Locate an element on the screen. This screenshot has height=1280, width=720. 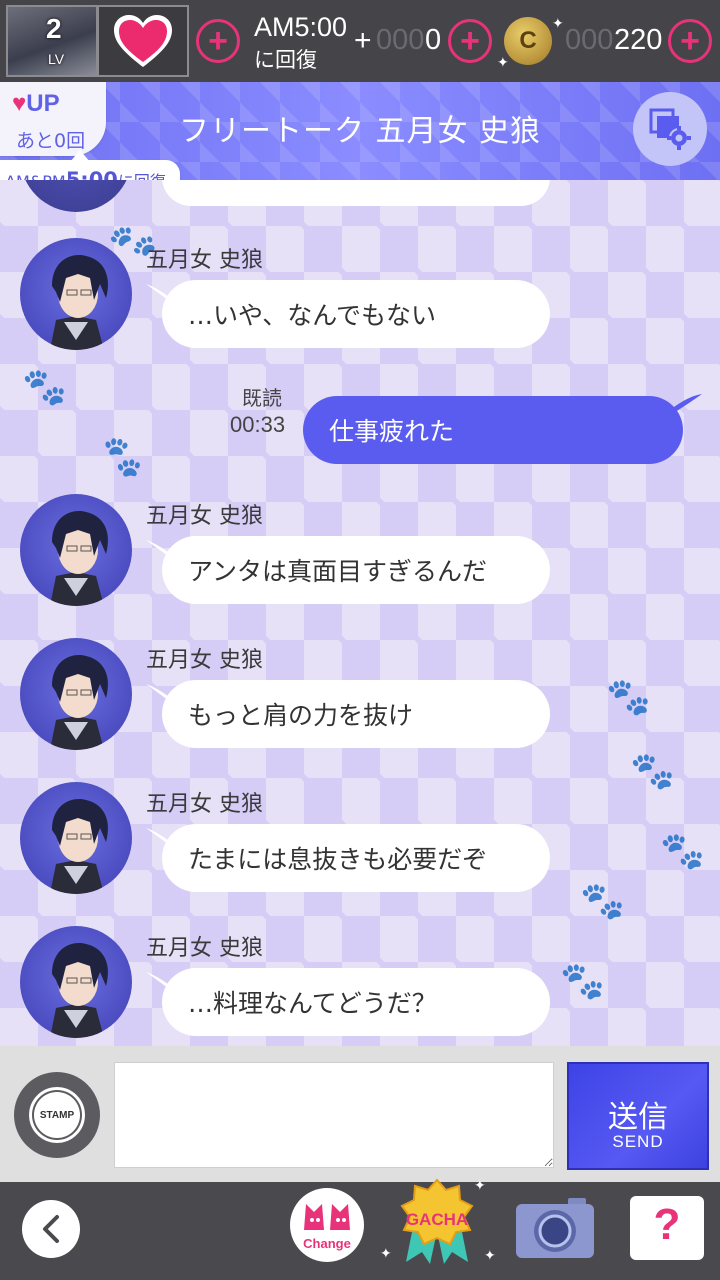
message-bubble: …料理なんてどうだ？ is located at coordinates (356, 1002).